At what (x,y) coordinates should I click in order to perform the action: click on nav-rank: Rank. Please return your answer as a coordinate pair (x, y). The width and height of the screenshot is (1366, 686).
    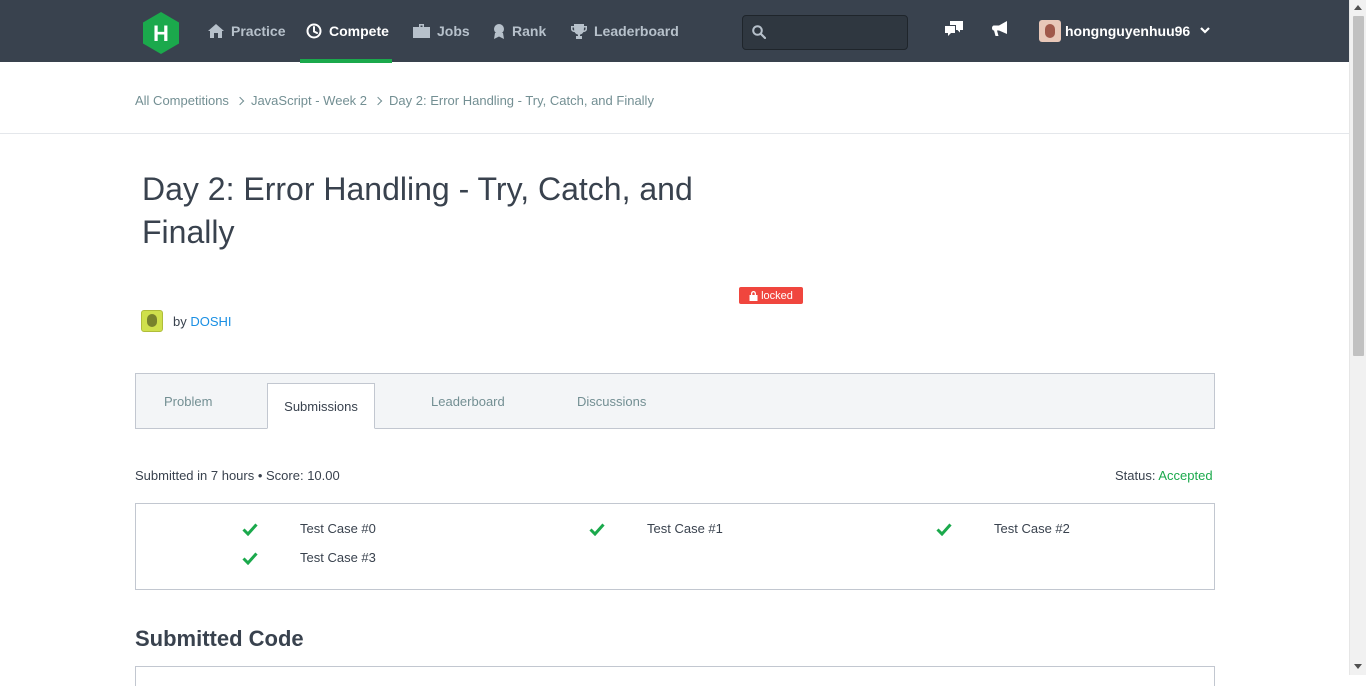
    Looking at the image, I should click on (519, 31).